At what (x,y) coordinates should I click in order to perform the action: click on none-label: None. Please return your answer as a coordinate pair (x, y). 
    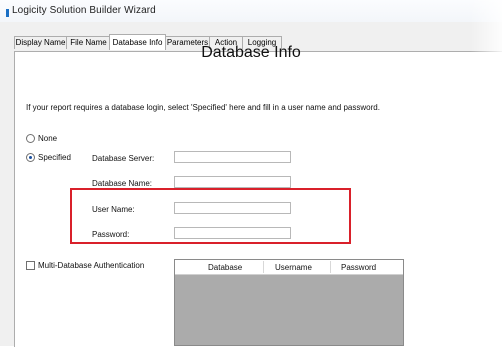
    Looking at the image, I should click on (48, 138).